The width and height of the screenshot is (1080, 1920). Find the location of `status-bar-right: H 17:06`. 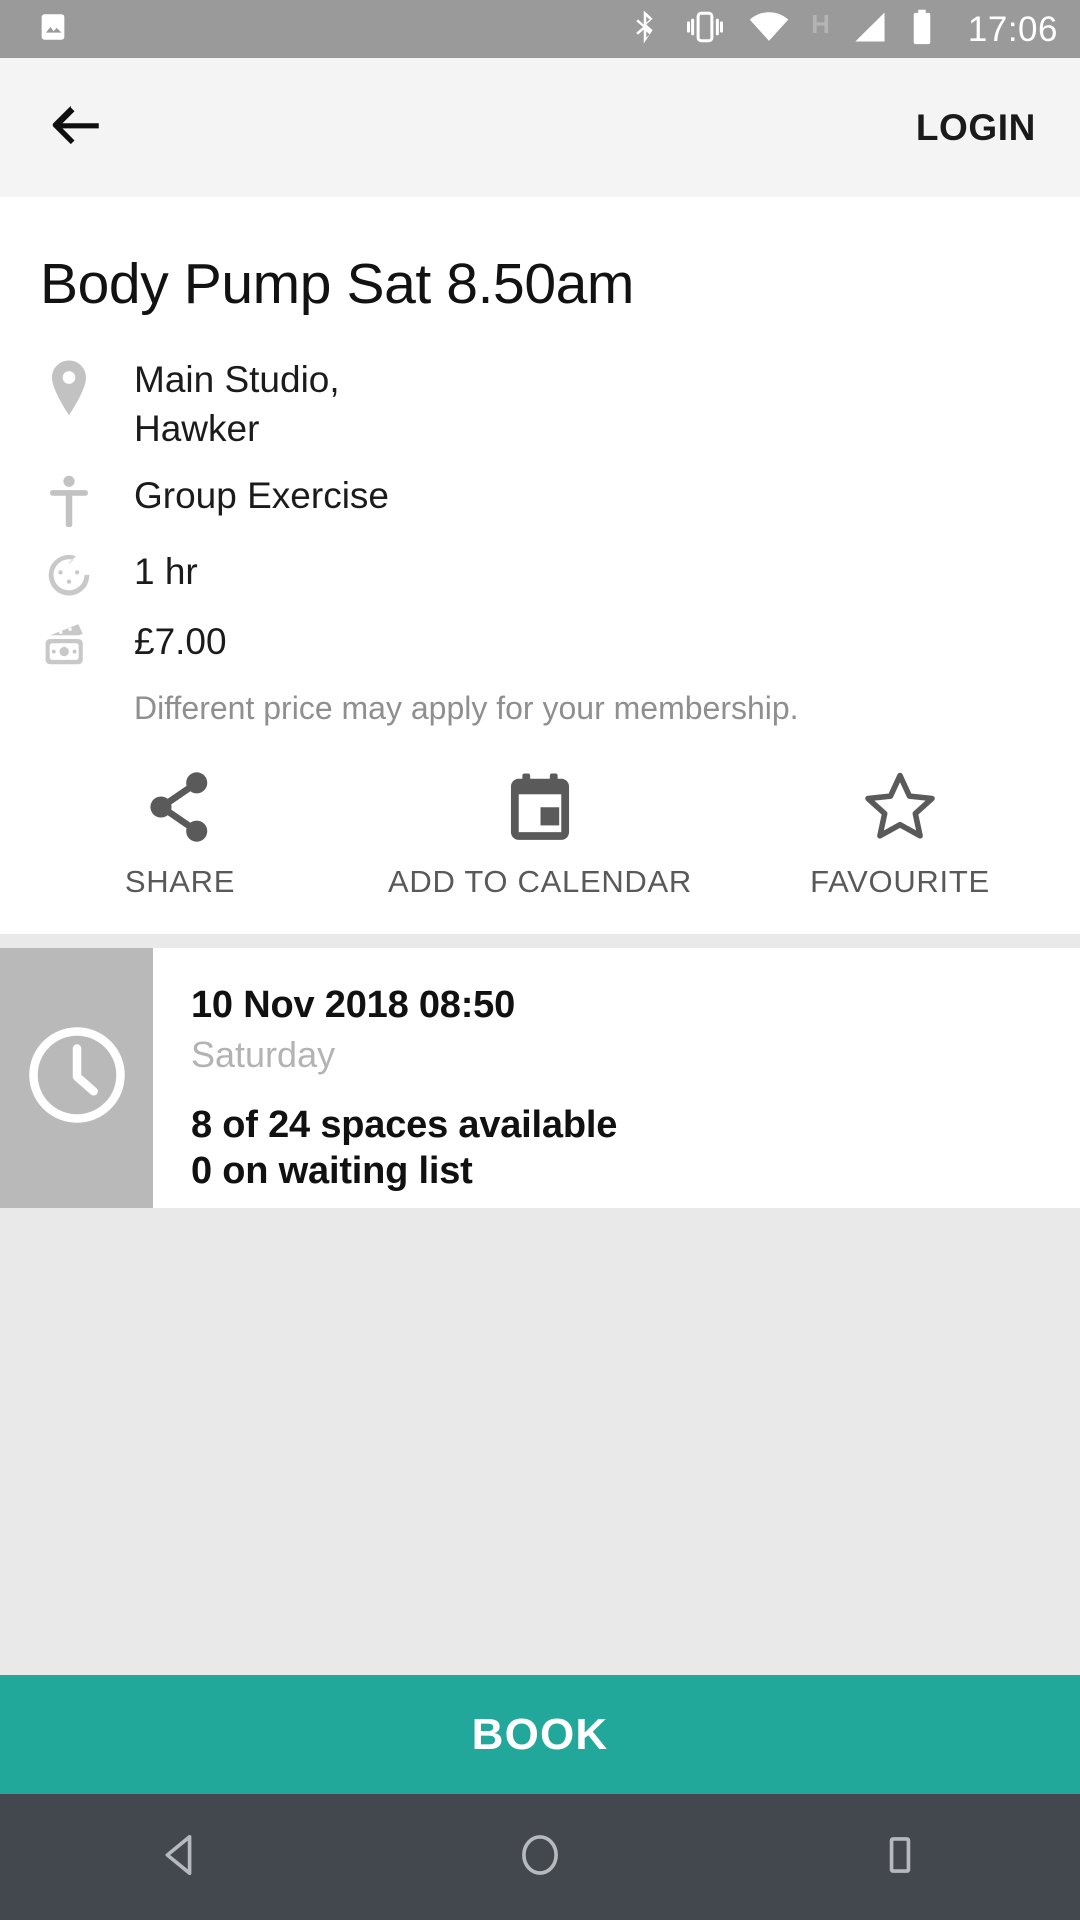

status-bar-right: H 17:06 is located at coordinates (843, 29).